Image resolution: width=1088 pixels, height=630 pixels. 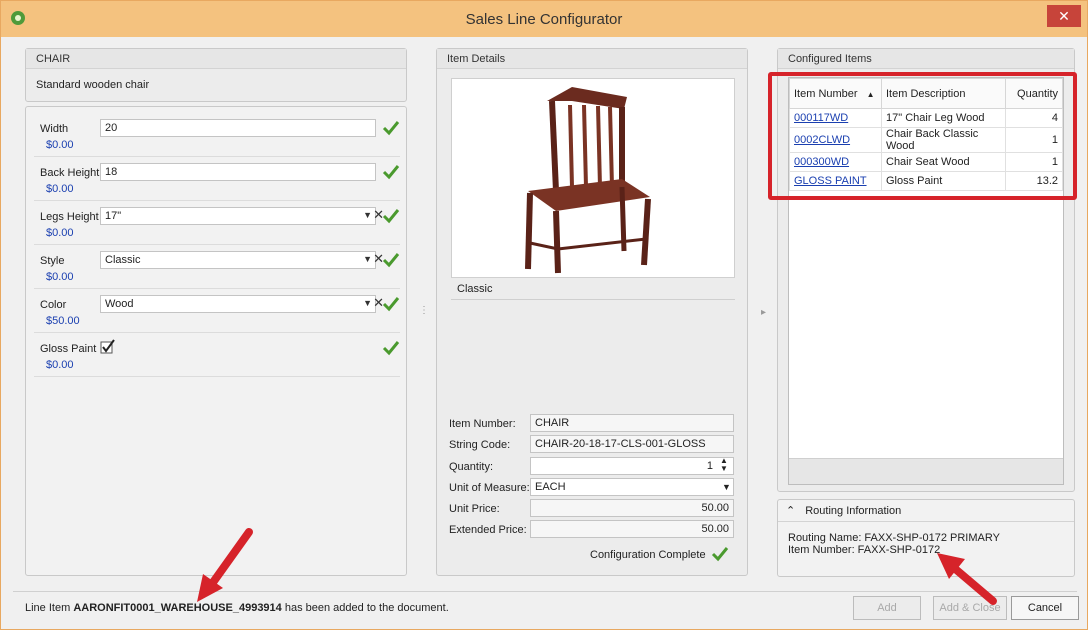 What do you see at coordinates (632, 444) in the screenshot?
I see `string-code-field: CHAIR-20-18-17-CLS-001-GLOSS` at bounding box center [632, 444].